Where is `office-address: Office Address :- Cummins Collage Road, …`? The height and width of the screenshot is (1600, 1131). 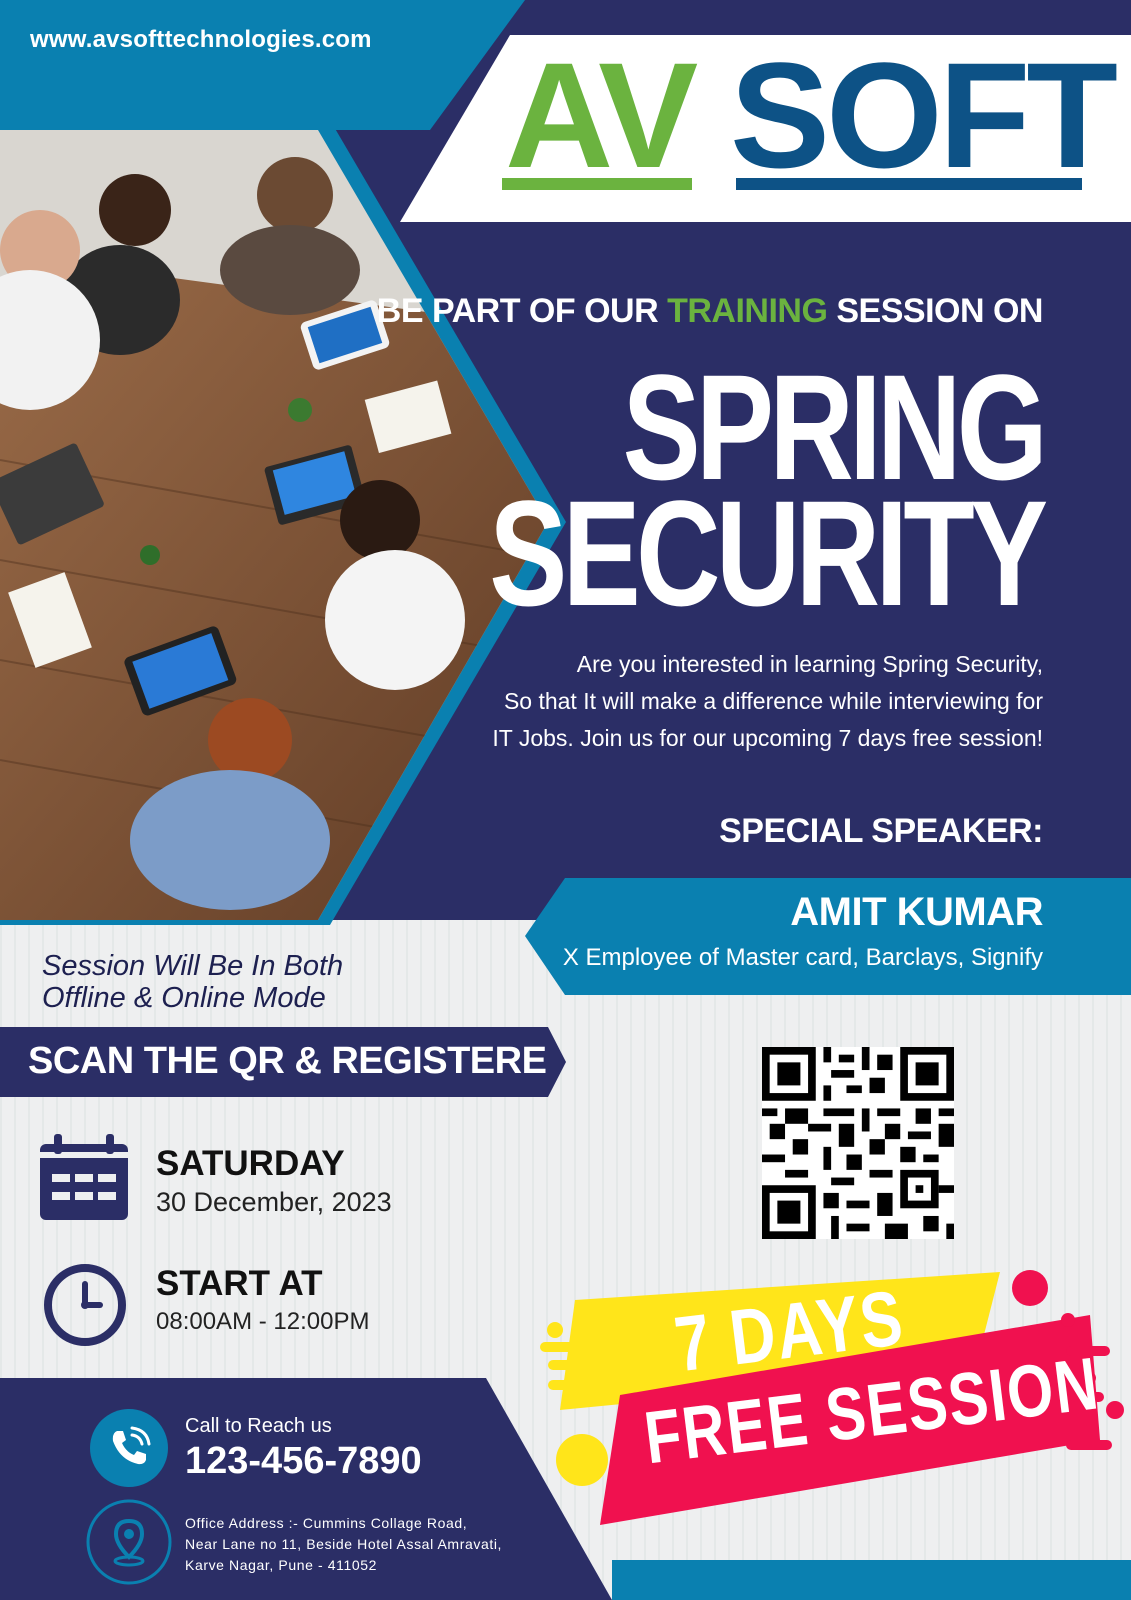
office-address: Office Address :- Cummins Collage Road, … is located at coordinates (344, 1544).